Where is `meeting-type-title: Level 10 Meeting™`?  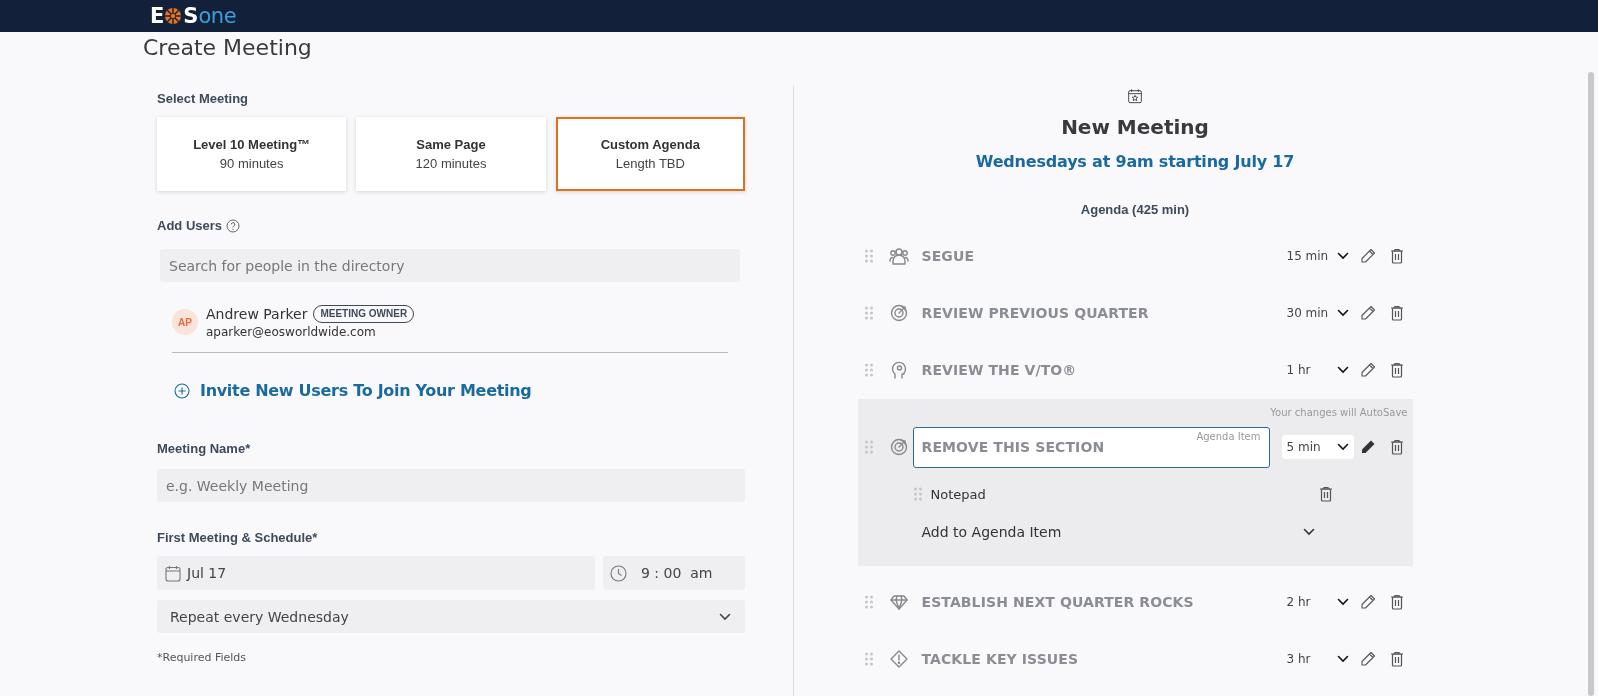 meeting-type-title: Level 10 Meeting™ is located at coordinates (252, 144).